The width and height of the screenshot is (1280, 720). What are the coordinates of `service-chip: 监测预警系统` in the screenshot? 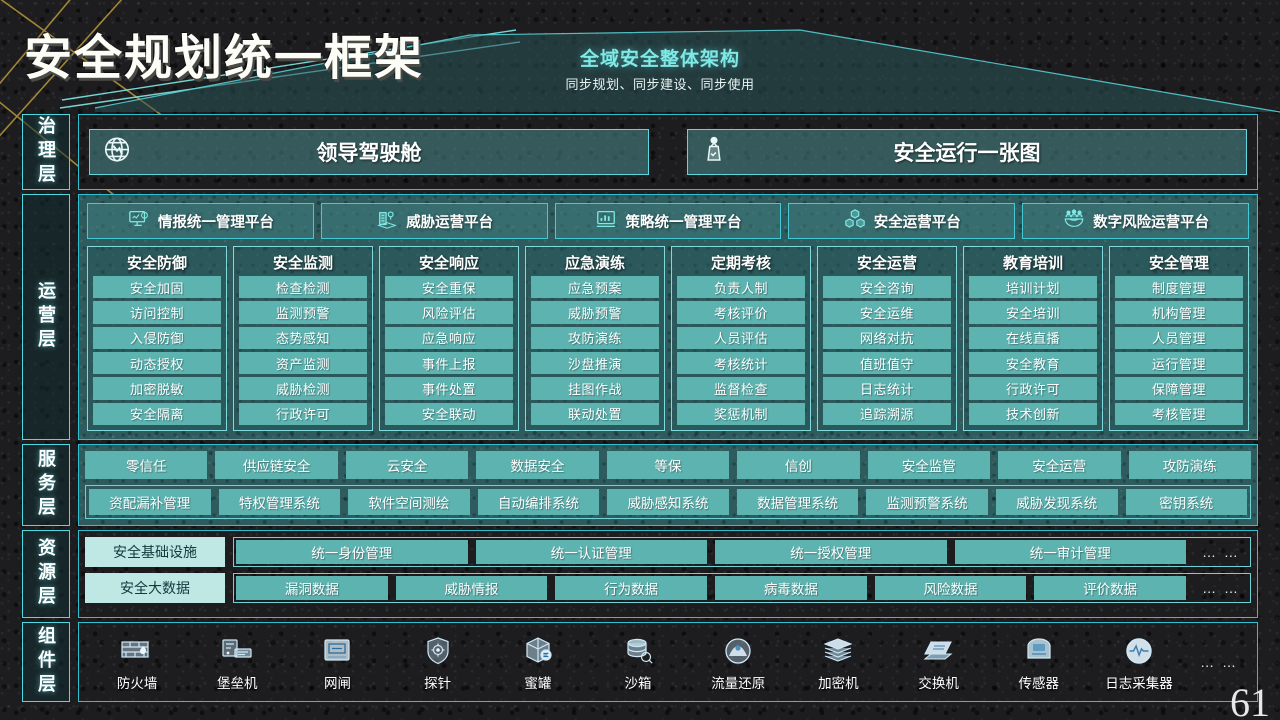 It's located at (927, 501).